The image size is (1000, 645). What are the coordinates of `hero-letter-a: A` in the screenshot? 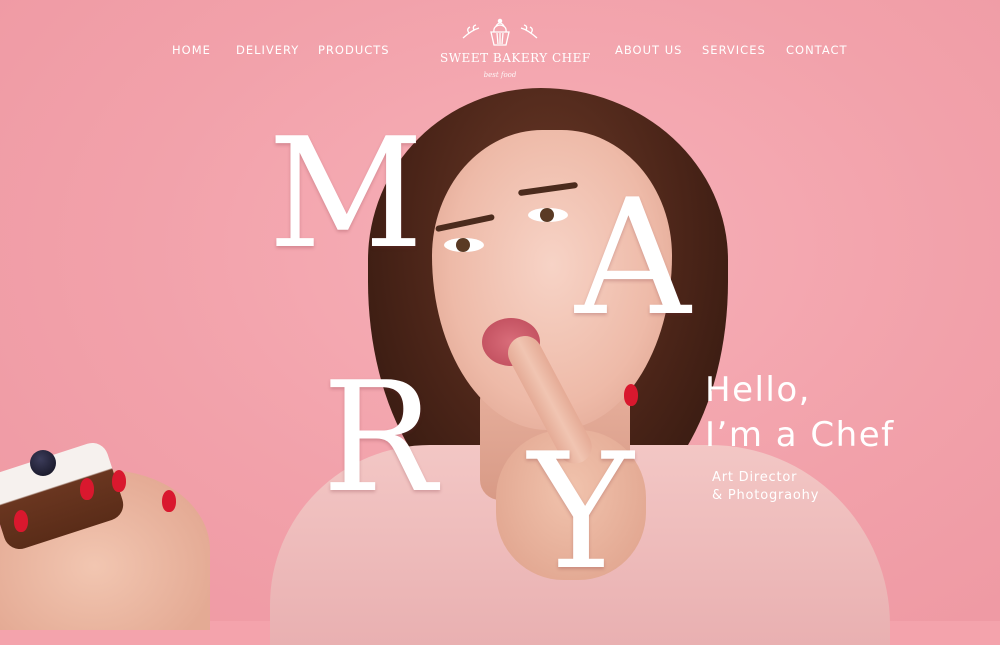 It's located at (633, 257).